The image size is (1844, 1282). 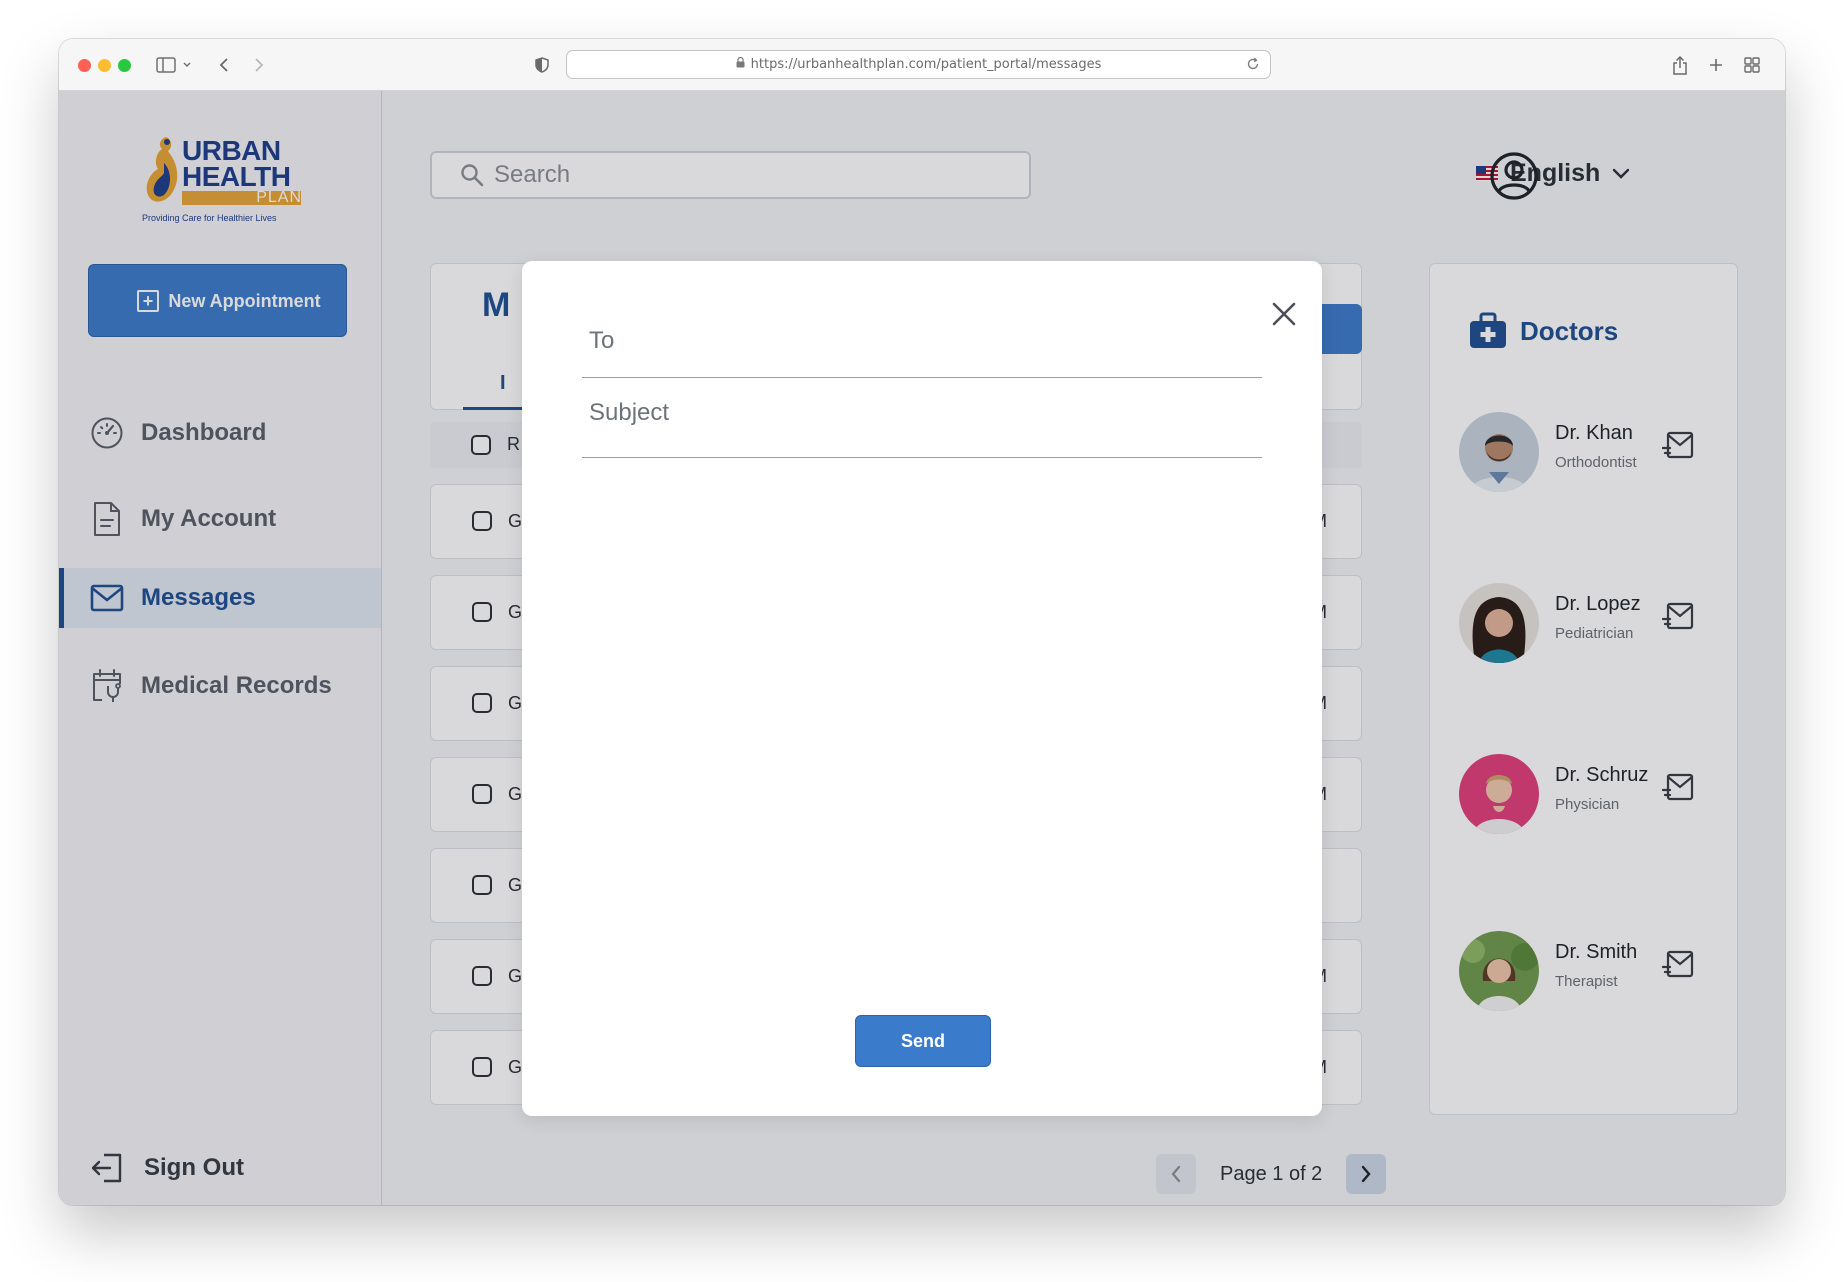 I want to click on to-field: To, so click(x=922, y=352).